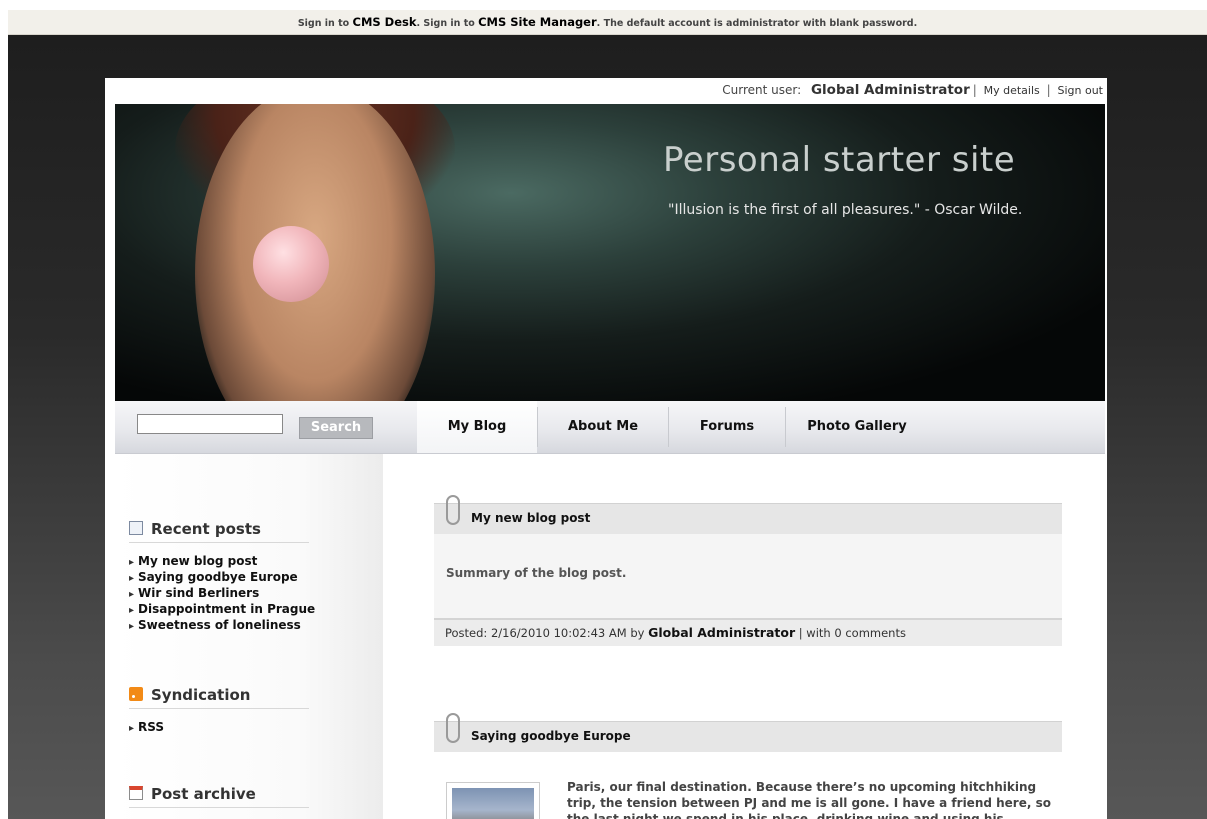 The height and width of the screenshot is (819, 1207). Describe the element at coordinates (721, 632) in the screenshot. I see `post-author-link: Global Administrator` at that location.